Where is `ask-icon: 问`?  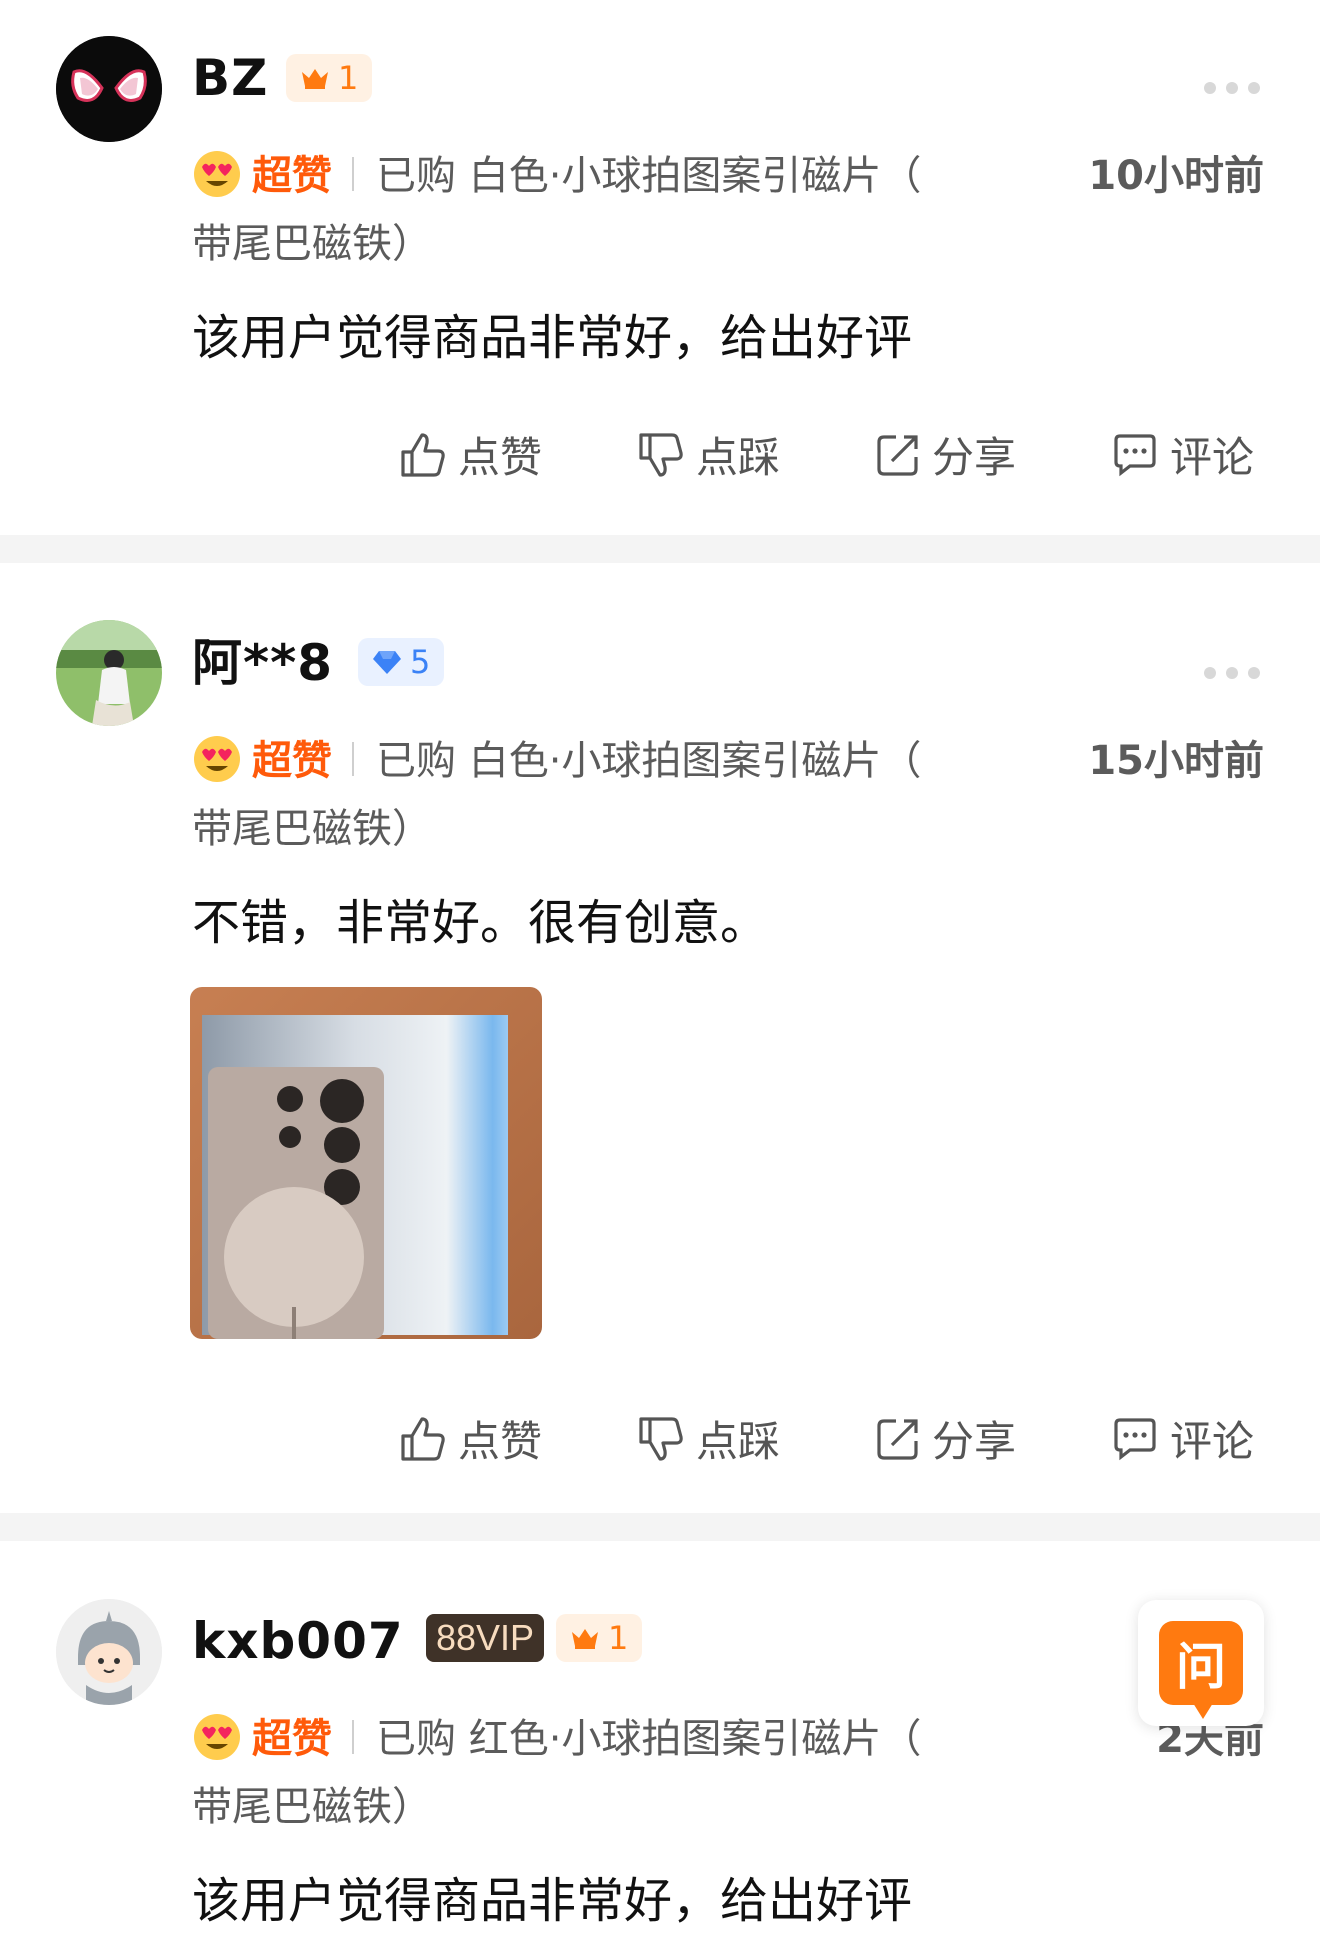
ask-icon: 问 is located at coordinates (1201, 1670).